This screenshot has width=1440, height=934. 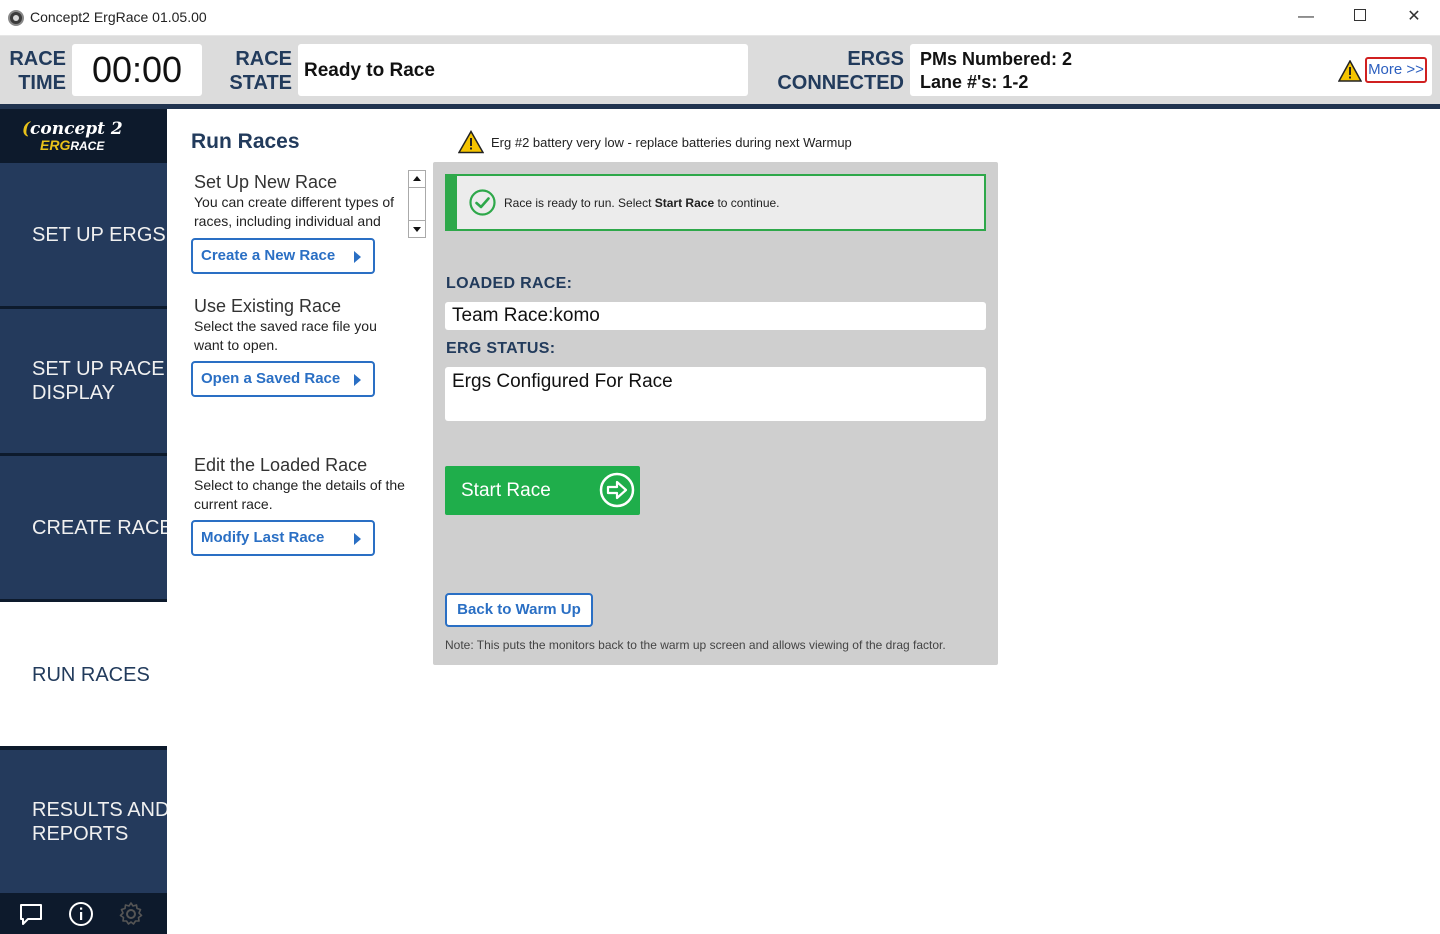 I want to click on race-state-label: RACE STATE, so click(x=260, y=71).